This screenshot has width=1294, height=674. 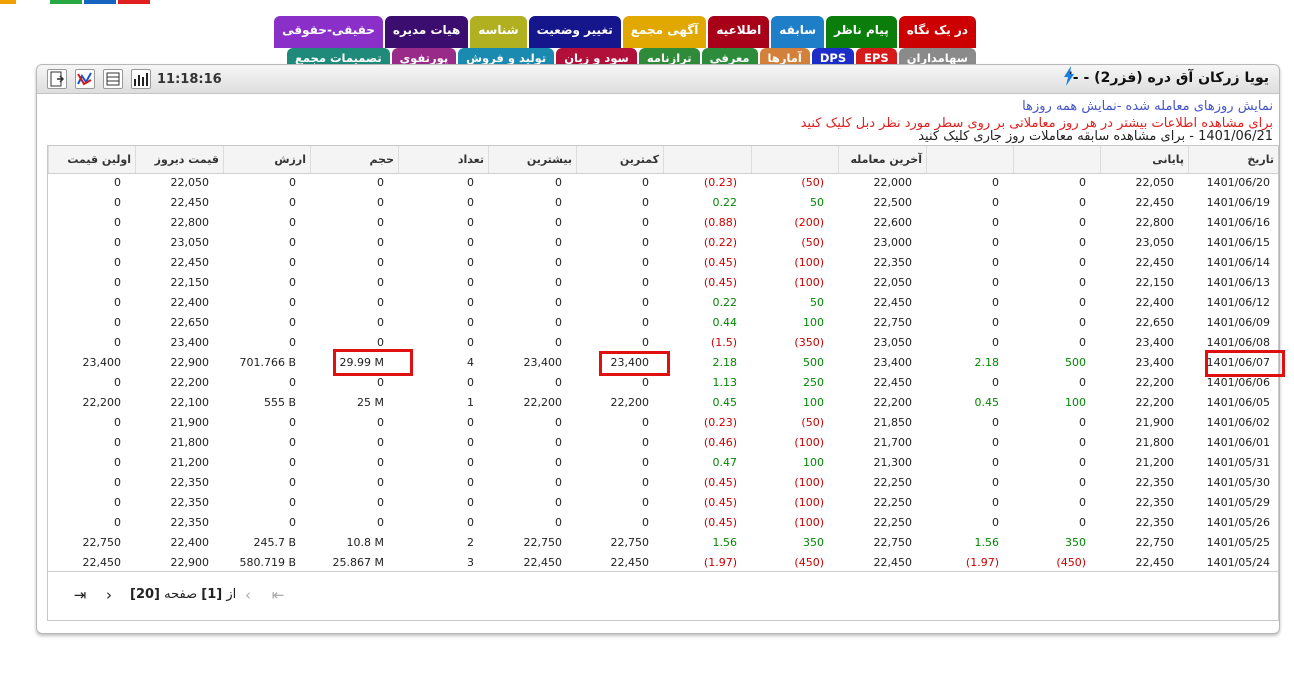 What do you see at coordinates (1238, 182) in the screenshot?
I see `cell-col-date: 1401/06/20` at bounding box center [1238, 182].